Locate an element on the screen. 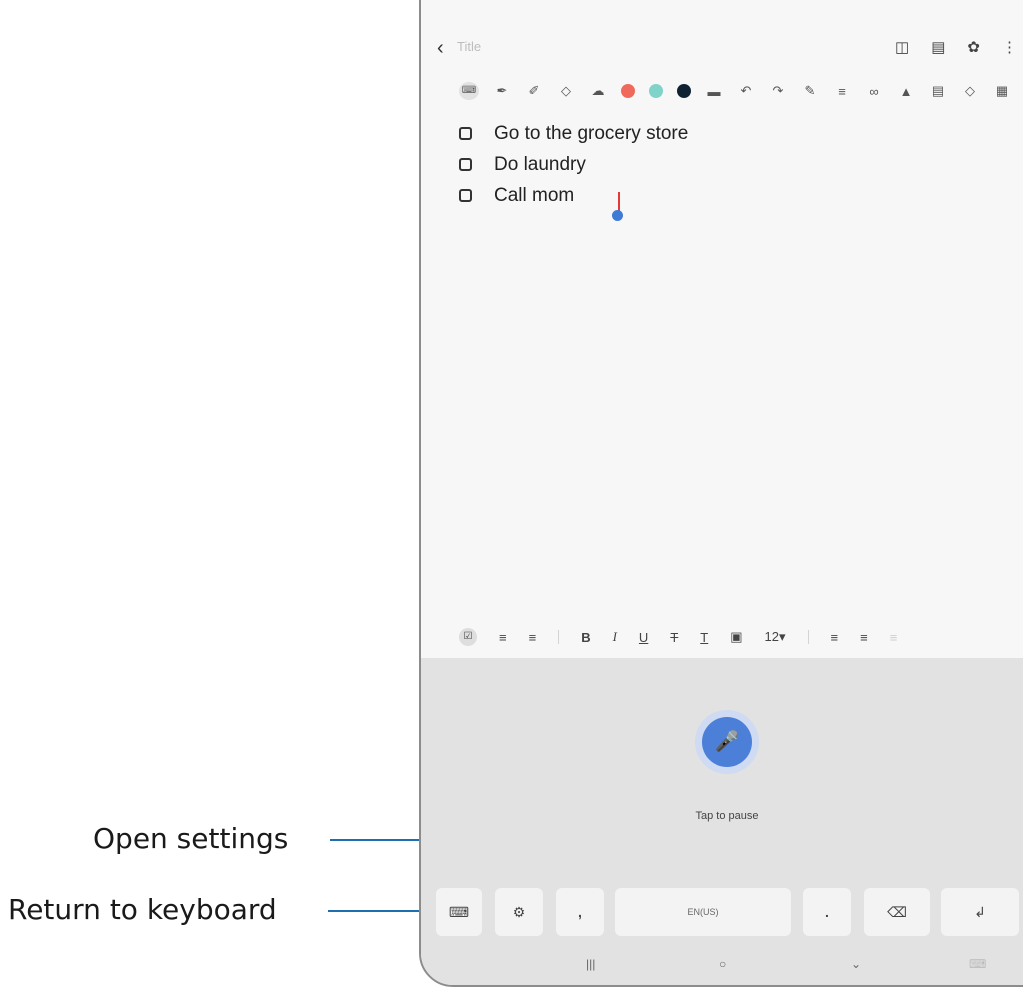 The image size is (1023, 987). home-icon: ○ is located at coordinates (722, 964).